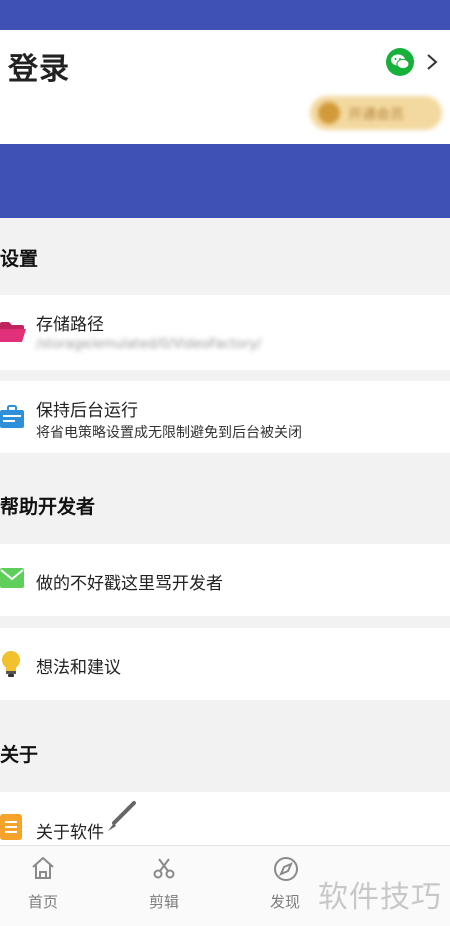  Describe the element at coordinates (225, 332) in the screenshot. I see `storage-path-row: 存储路径 /storage/emulated/0/VideoFactory/` at that location.